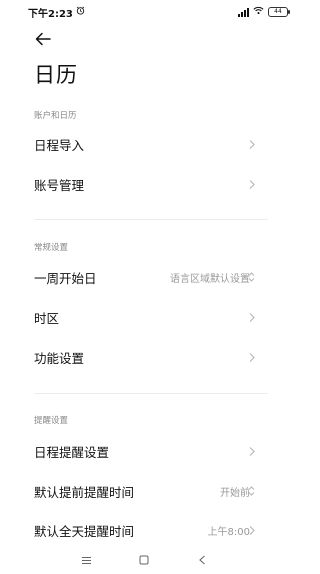 The height and width of the screenshot is (574, 320). I want to click on nav-menu-button, so click(86, 560).